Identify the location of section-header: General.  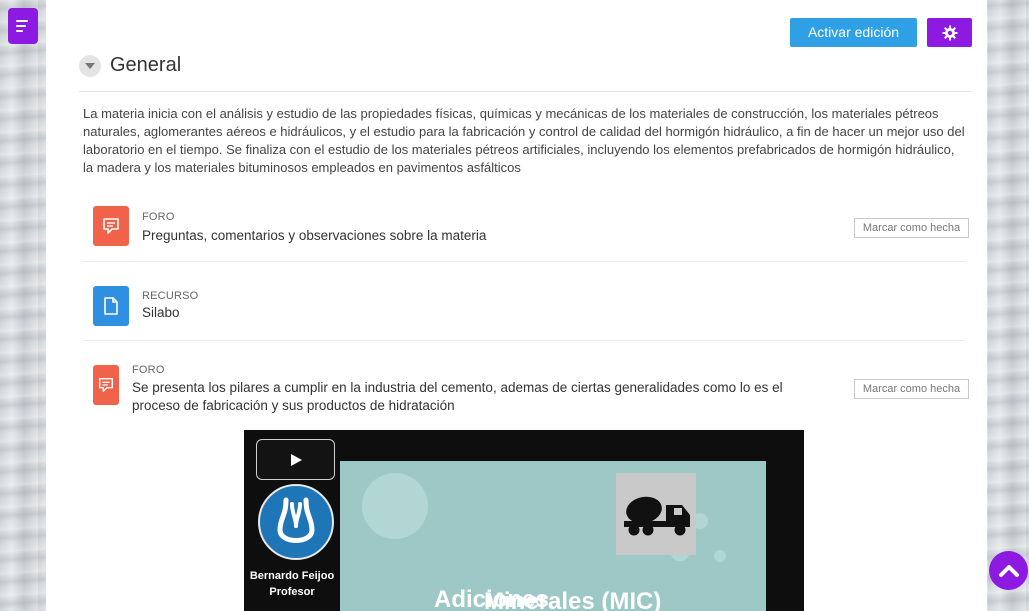
(130, 65).